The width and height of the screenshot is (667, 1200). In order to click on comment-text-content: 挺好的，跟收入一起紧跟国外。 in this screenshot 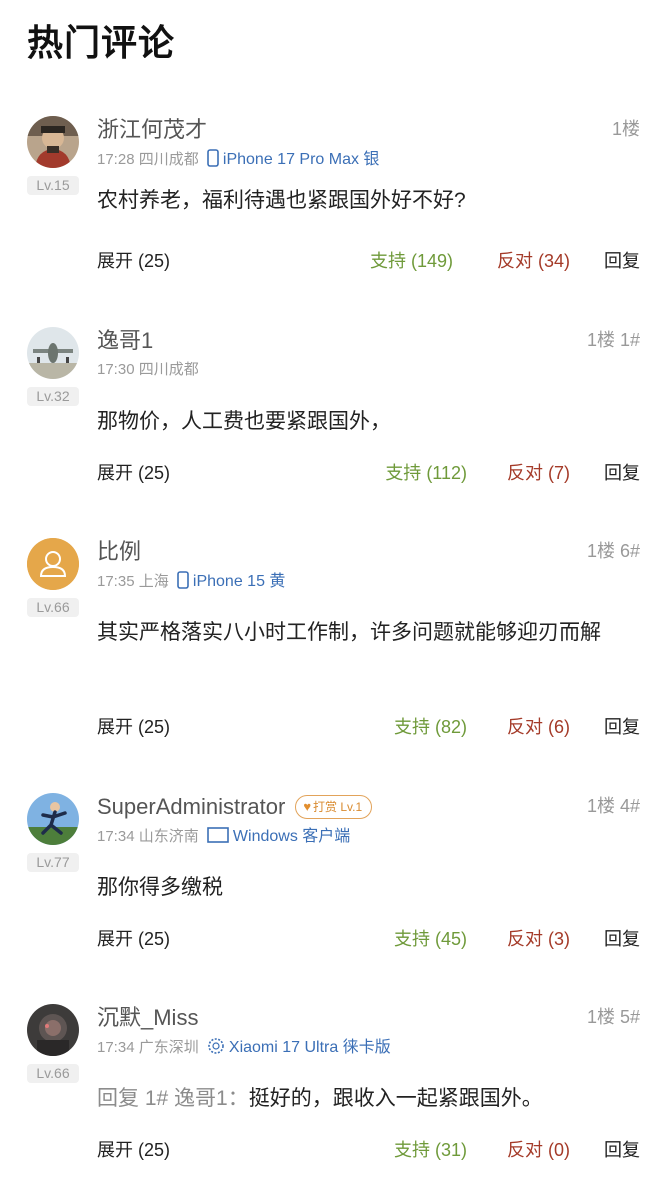, I will do `click(395, 1098)`.